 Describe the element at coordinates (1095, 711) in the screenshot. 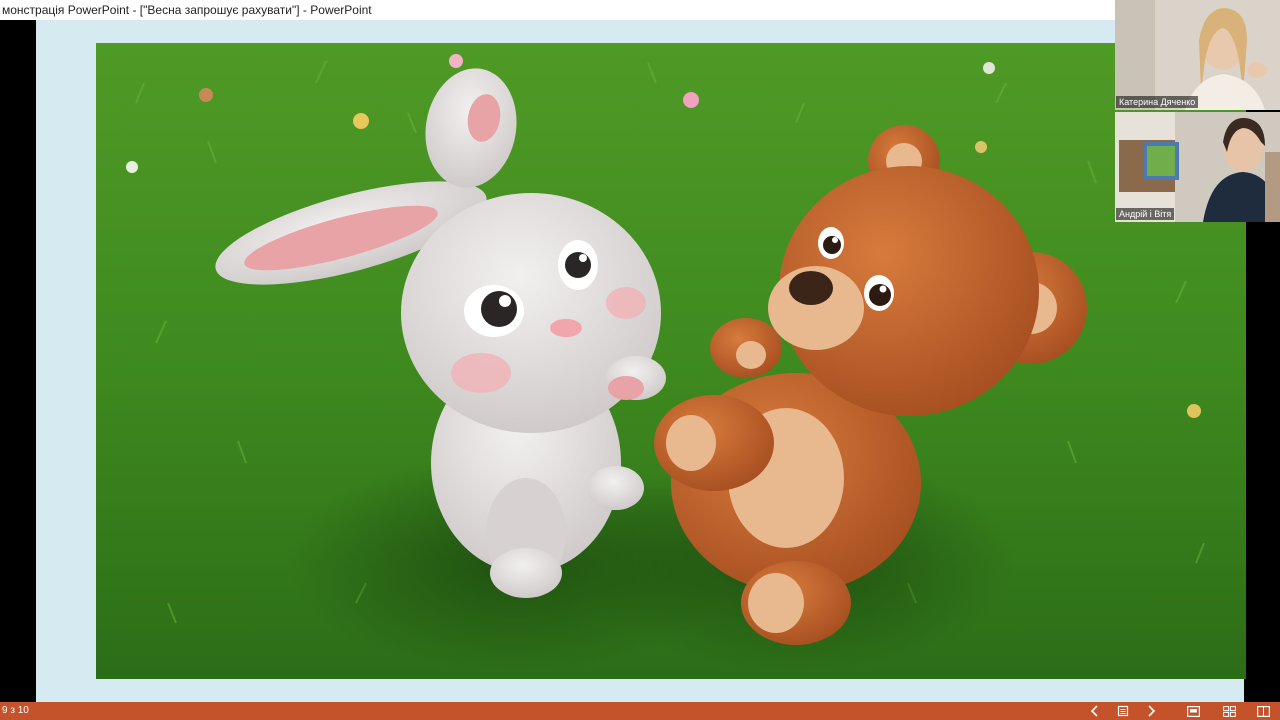

I see `chevron-left-icon` at that location.